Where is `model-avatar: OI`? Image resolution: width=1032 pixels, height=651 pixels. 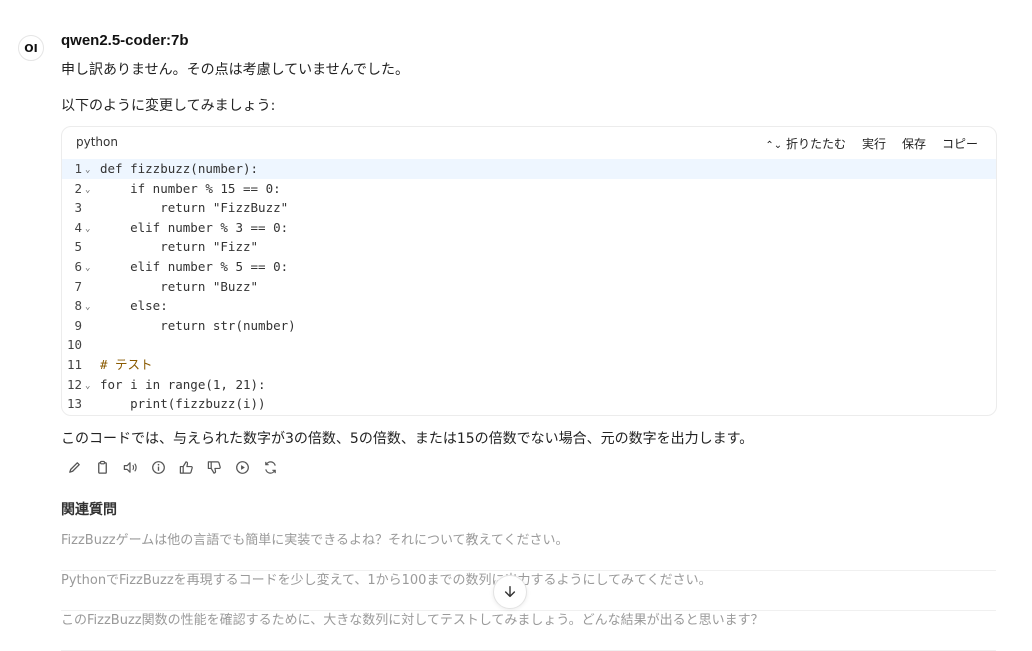
model-avatar: OI is located at coordinates (31, 48).